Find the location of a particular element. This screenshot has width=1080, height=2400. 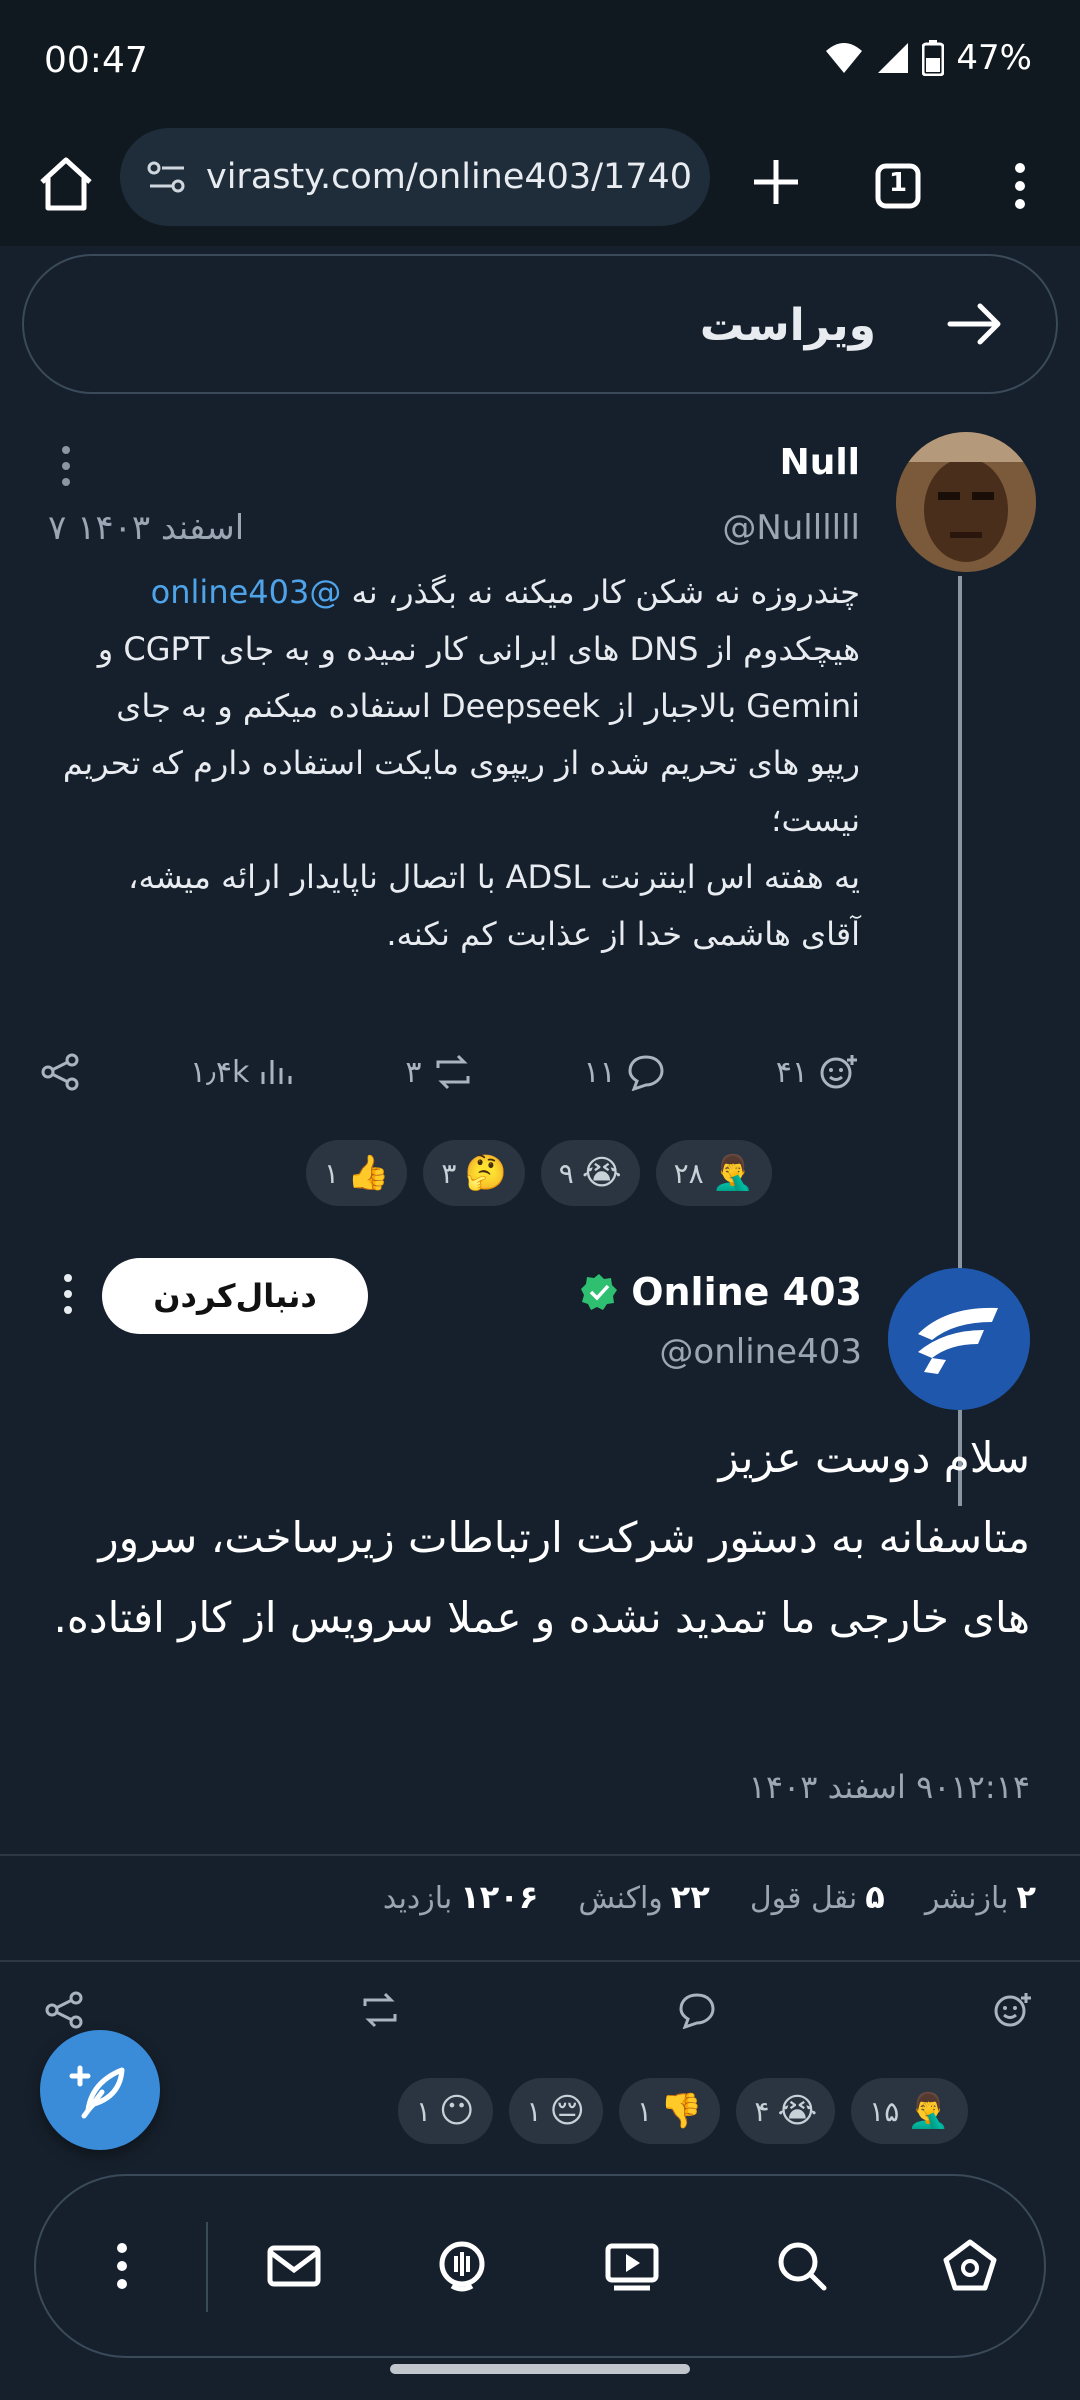

chip-count: ۳ is located at coordinates (449, 1173).